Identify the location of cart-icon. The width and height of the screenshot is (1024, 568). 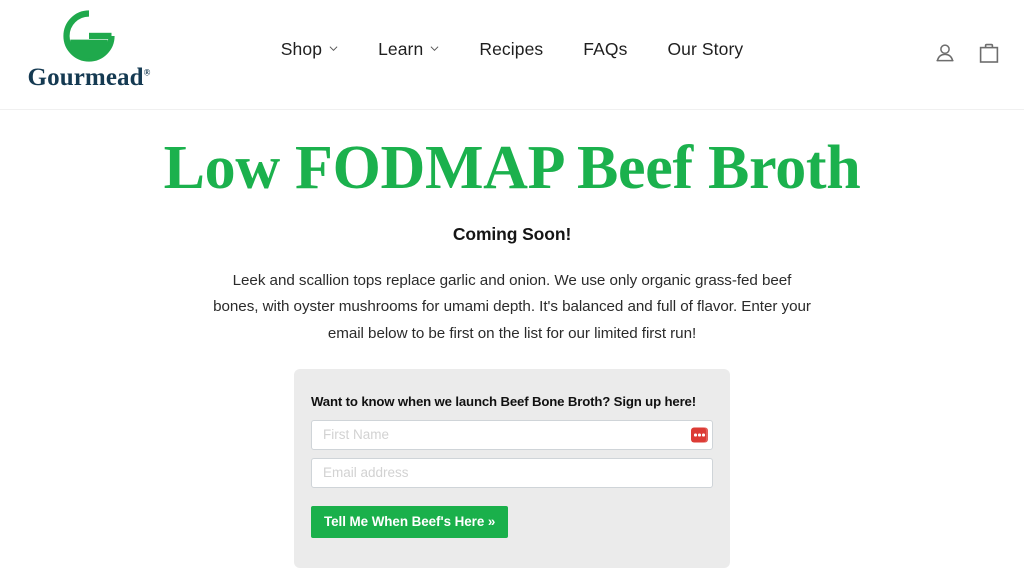
(989, 53).